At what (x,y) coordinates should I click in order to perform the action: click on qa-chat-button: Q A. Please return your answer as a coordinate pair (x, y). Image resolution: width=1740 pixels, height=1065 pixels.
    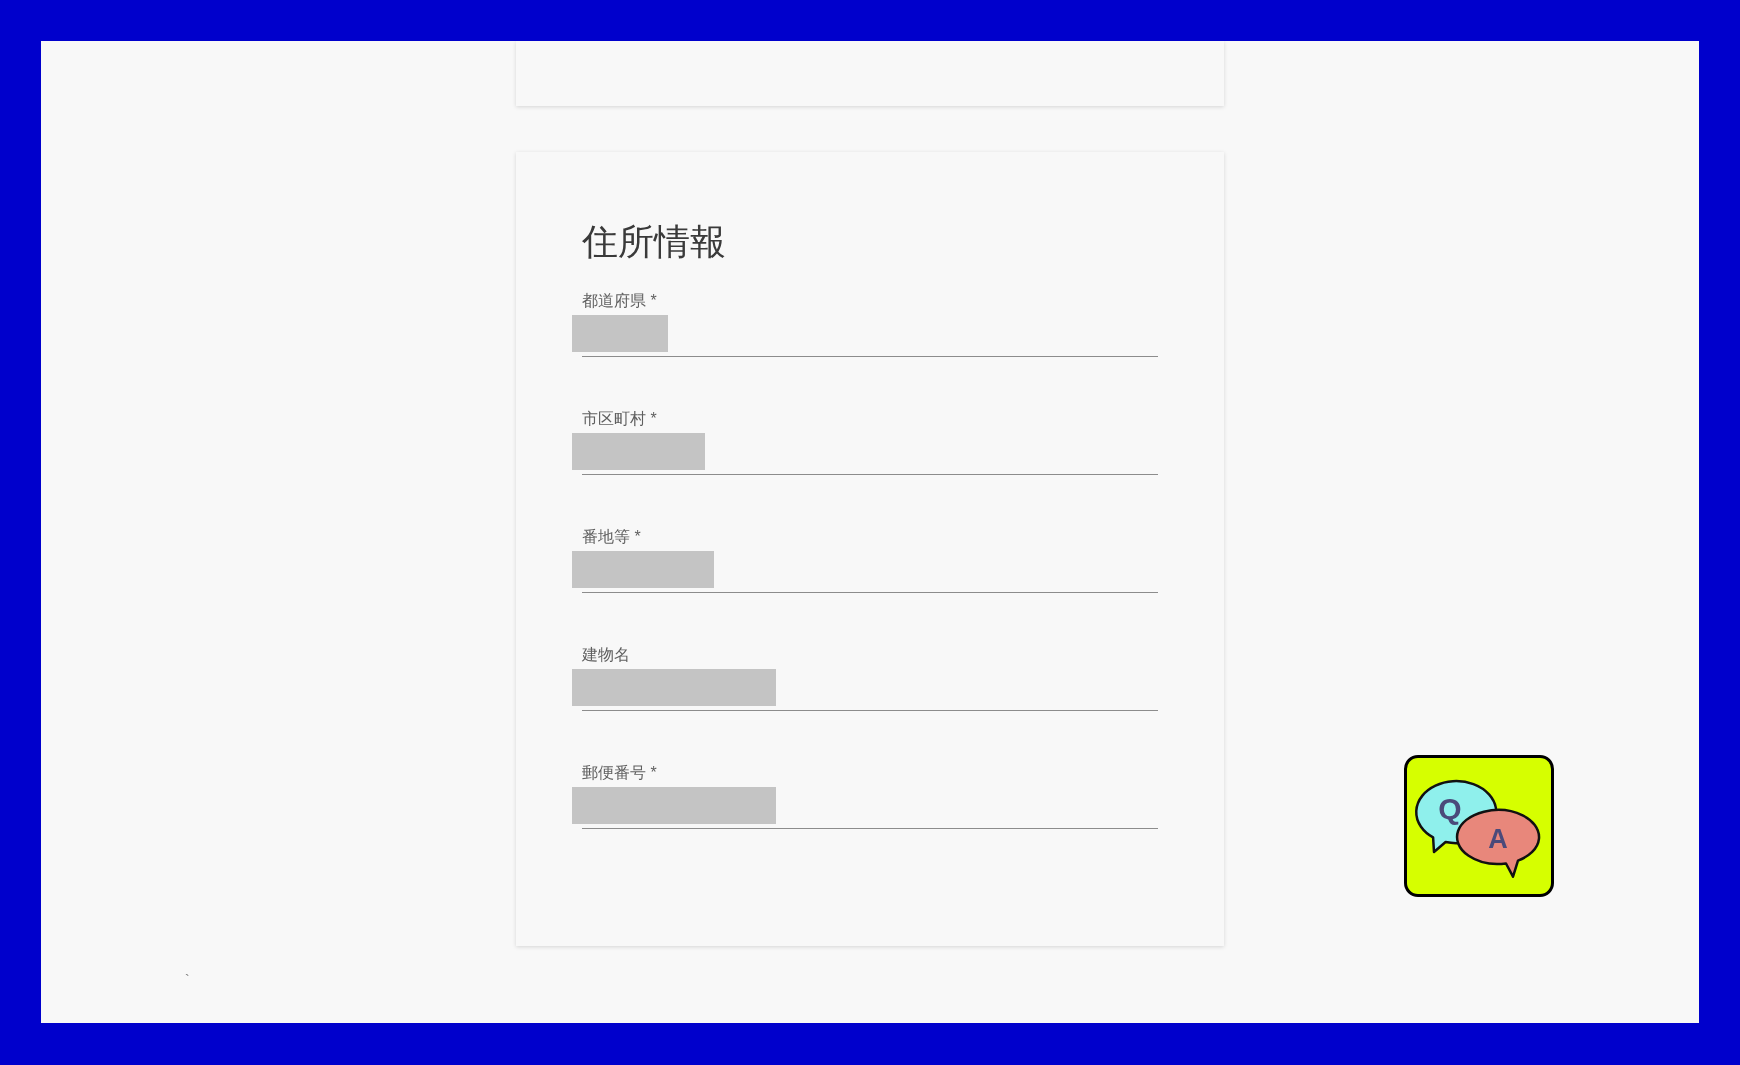
    Looking at the image, I should click on (1479, 826).